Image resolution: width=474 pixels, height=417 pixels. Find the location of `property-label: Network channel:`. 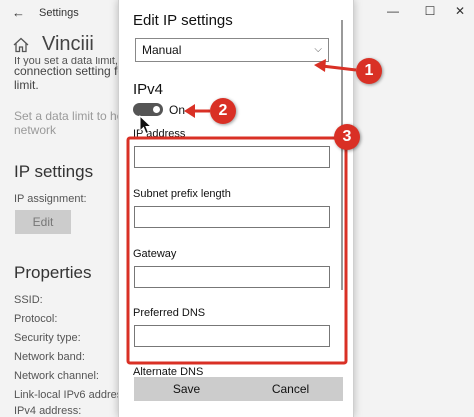

property-label: Network channel: is located at coordinates (56, 376).